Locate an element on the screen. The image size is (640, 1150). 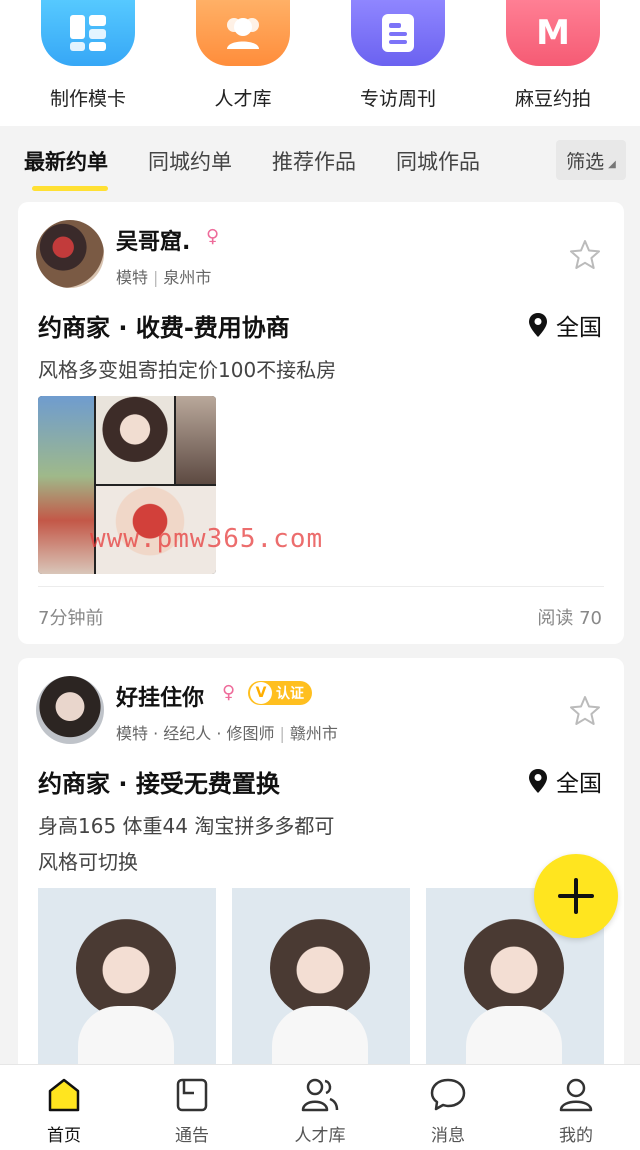
photo-row is located at coordinates (321, 983).